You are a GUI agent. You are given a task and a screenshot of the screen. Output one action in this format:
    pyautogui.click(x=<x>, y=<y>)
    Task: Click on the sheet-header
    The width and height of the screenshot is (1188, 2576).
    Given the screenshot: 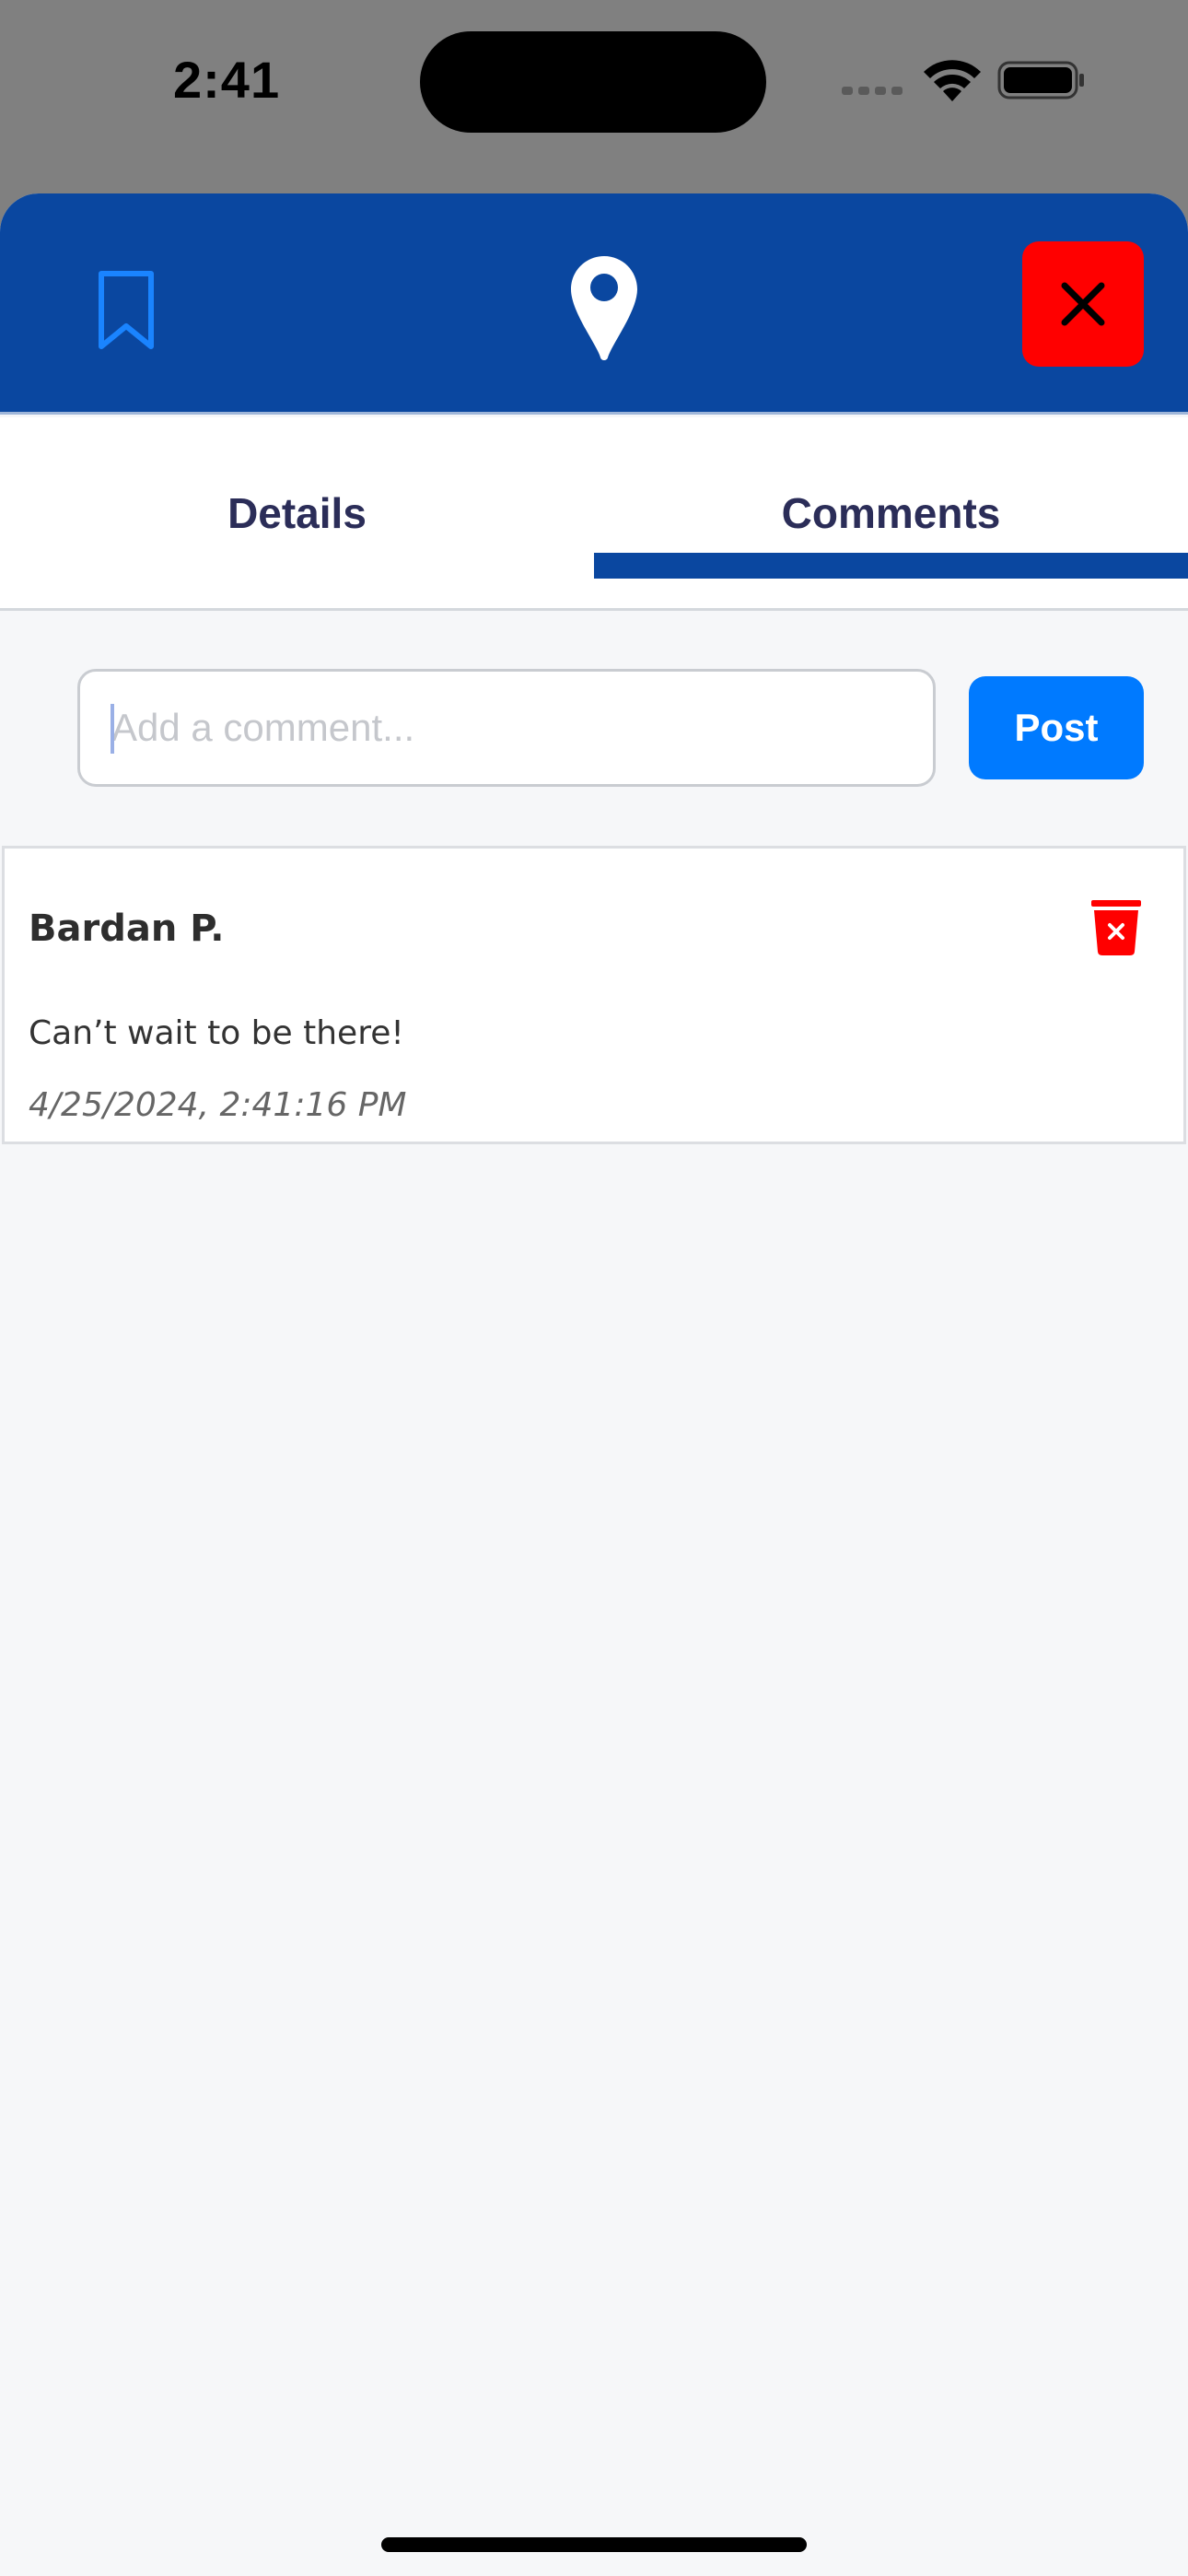 What is the action you would take?
    pyautogui.click(x=594, y=304)
    